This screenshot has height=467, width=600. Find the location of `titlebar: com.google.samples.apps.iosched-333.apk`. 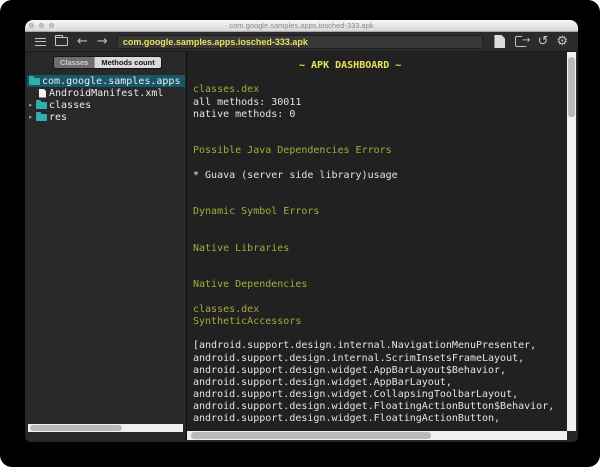

titlebar: com.google.samples.apps.iosched-333.apk is located at coordinates (301, 26).